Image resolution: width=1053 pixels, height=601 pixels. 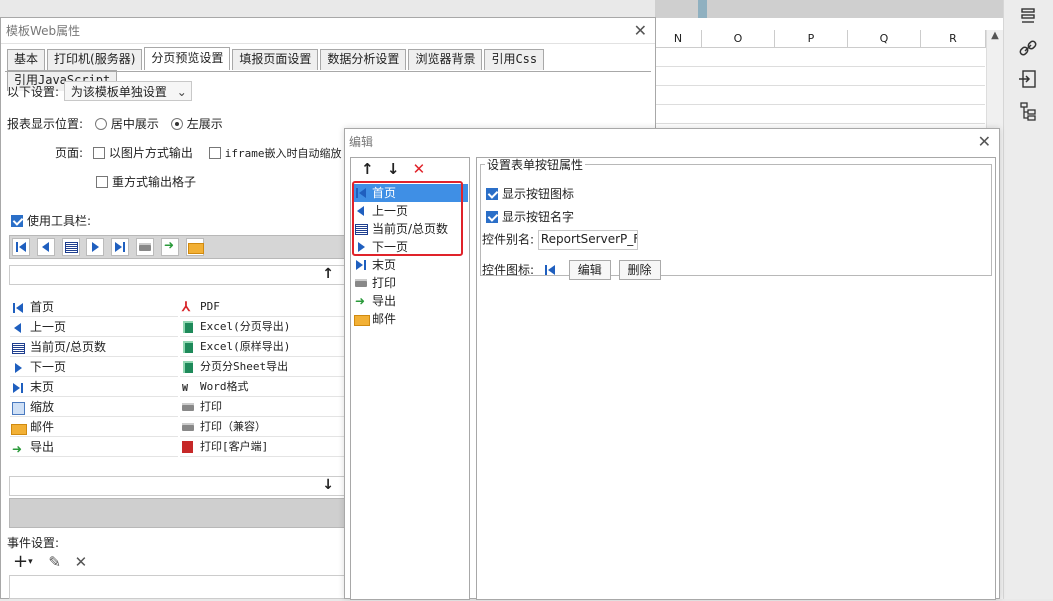 I want to click on event-list, so click(x=178, y=587).